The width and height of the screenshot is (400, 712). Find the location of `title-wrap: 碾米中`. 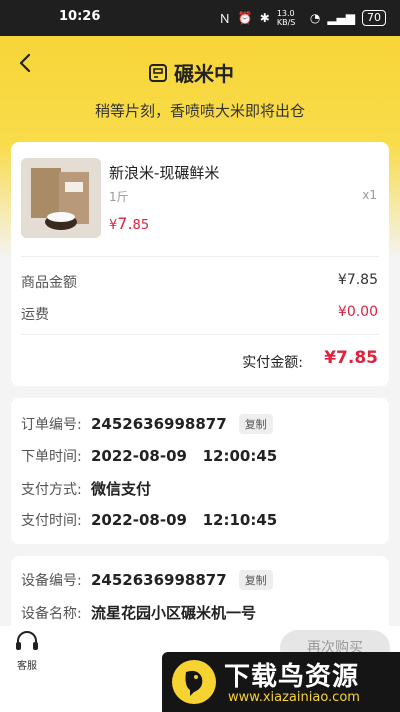

title-wrap: 碾米中 is located at coordinates (191, 72).